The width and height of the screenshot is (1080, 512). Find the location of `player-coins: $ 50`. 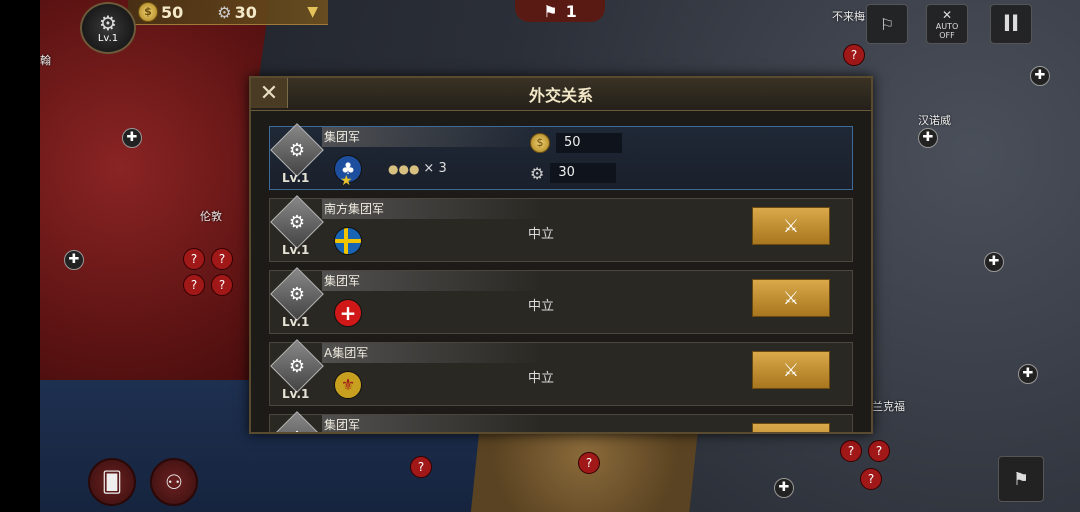

player-coins: $ 50 is located at coordinates (576, 143).